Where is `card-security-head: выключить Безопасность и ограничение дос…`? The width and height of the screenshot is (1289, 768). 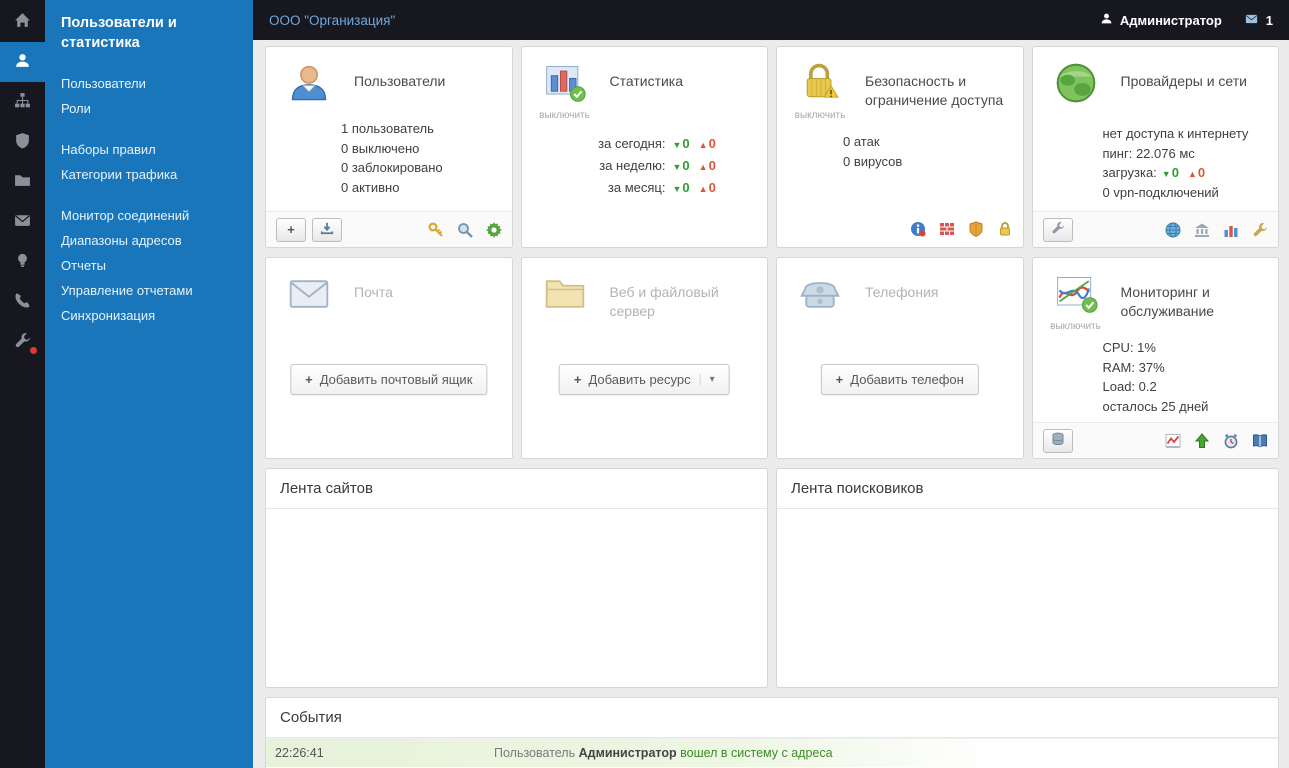
card-security-head: выключить Безопасность и ограничение дос… is located at coordinates (900, 84).